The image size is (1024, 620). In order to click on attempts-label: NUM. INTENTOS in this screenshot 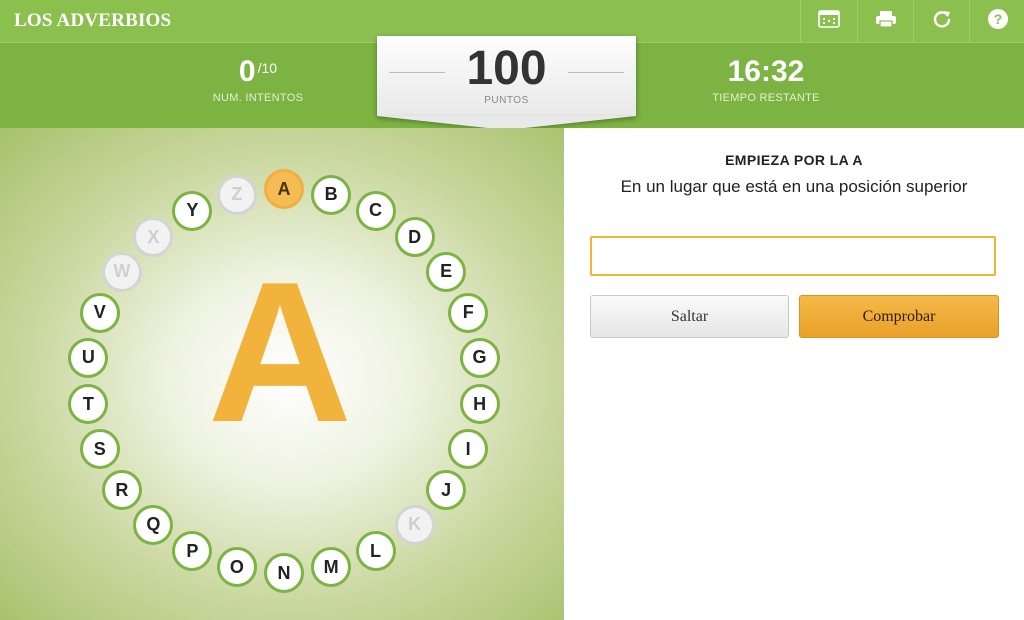, I will do `click(258, 98)`.